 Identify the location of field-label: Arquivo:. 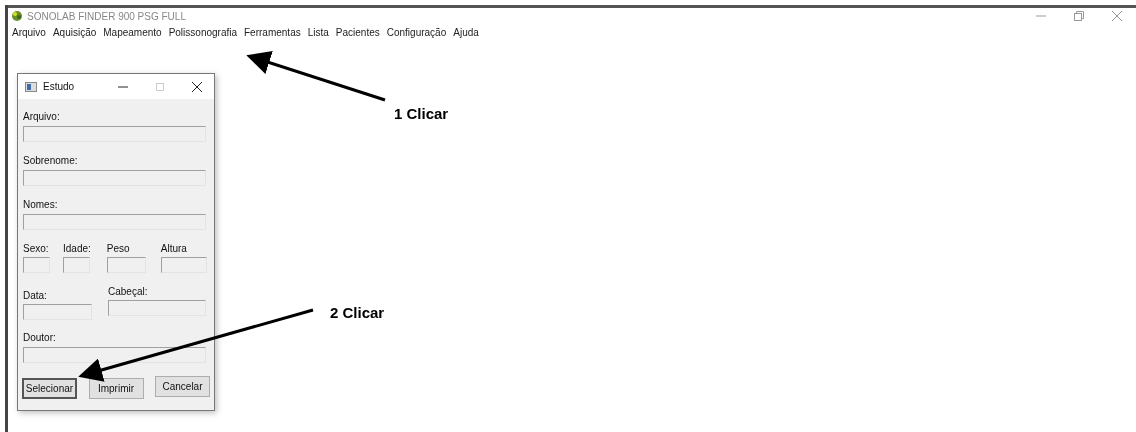
(42, 117).